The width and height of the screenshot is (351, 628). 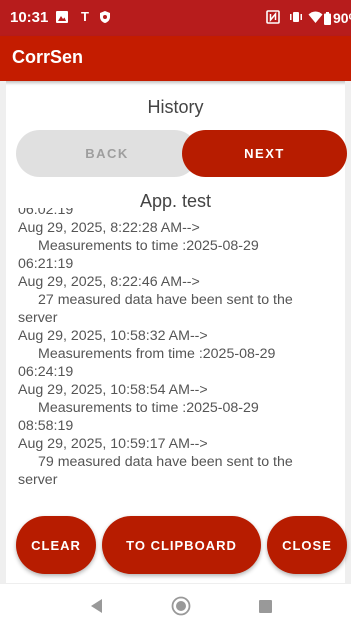 I want to click on log-line: 06:02:19, so click(x=46, y=213).